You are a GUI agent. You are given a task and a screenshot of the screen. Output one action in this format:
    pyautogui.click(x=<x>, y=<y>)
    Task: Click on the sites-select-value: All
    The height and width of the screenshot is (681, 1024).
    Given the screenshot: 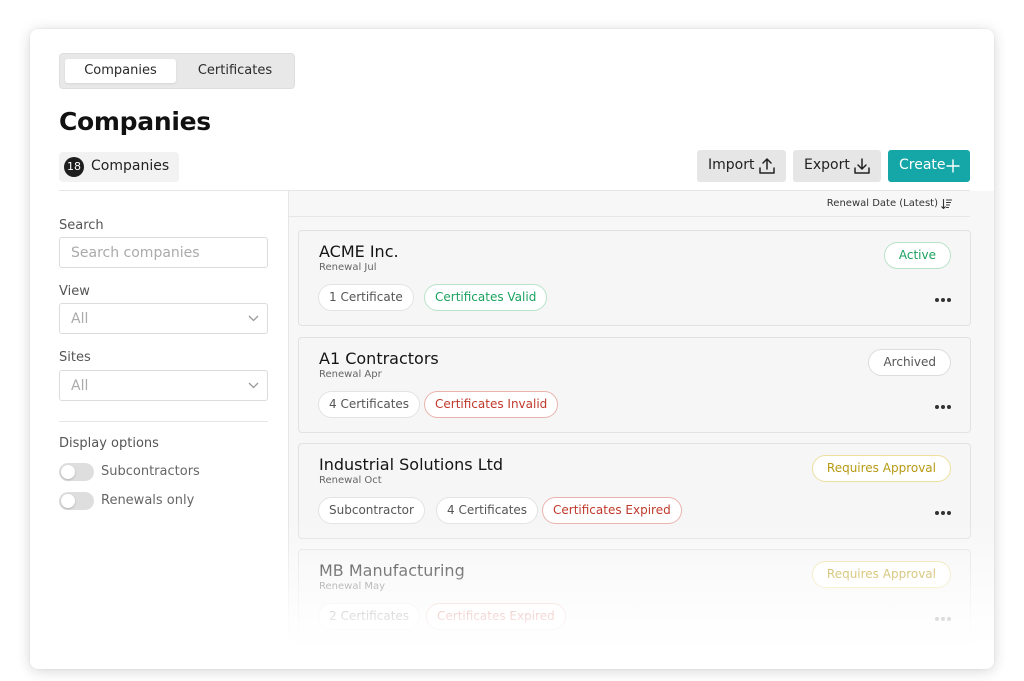 What is the action you would take?
    pyautogui.click(x=80, y=386)
    